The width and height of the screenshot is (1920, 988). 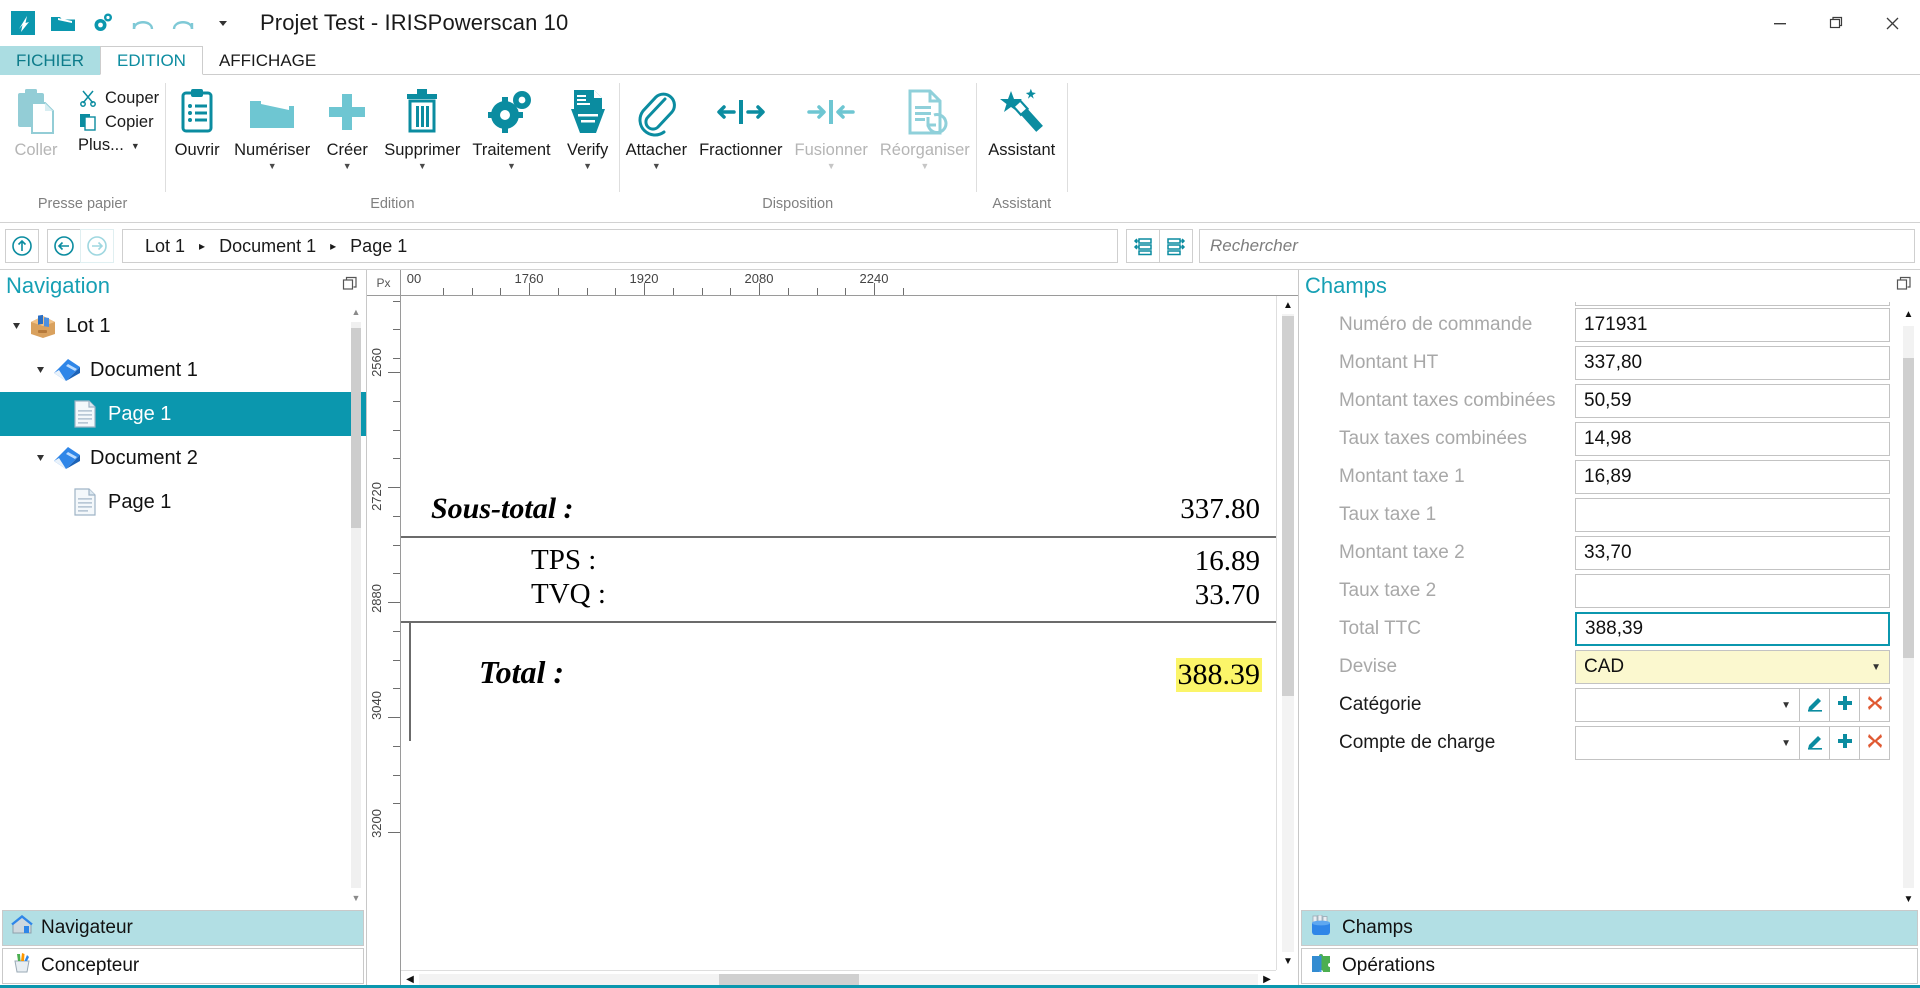 I want to click on back-button, so click(x=64, y=246).